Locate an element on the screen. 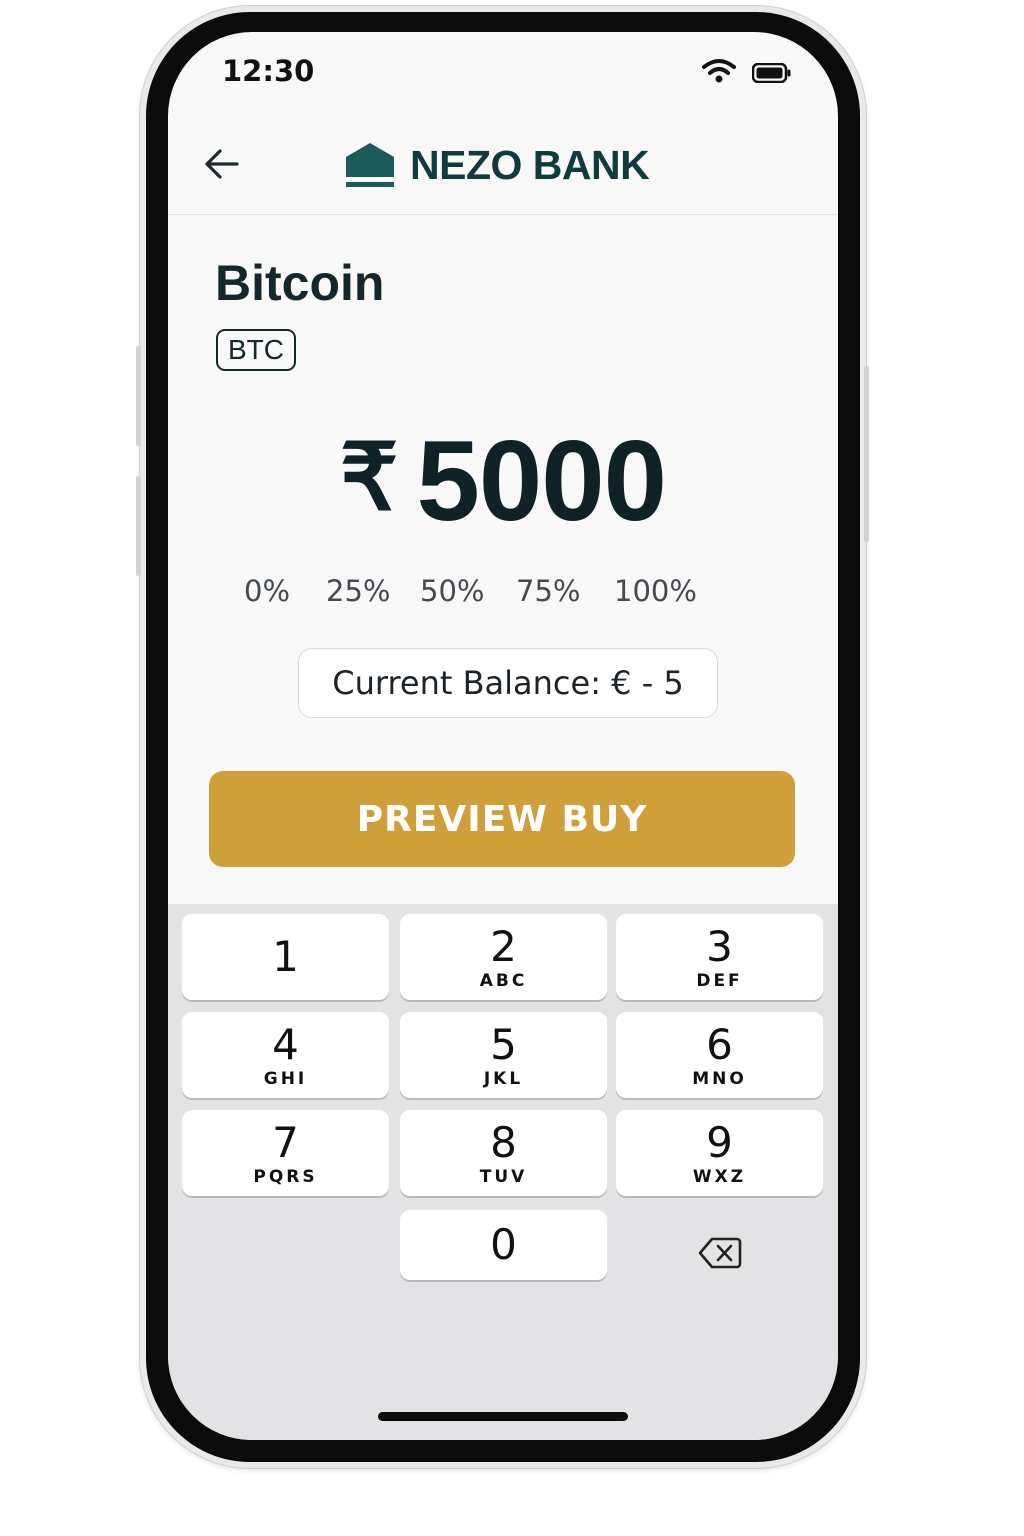 Image resolution: width=1024 pixels, height=1536 pixels. arrow-left-icon is located at coordinates (222, 164).